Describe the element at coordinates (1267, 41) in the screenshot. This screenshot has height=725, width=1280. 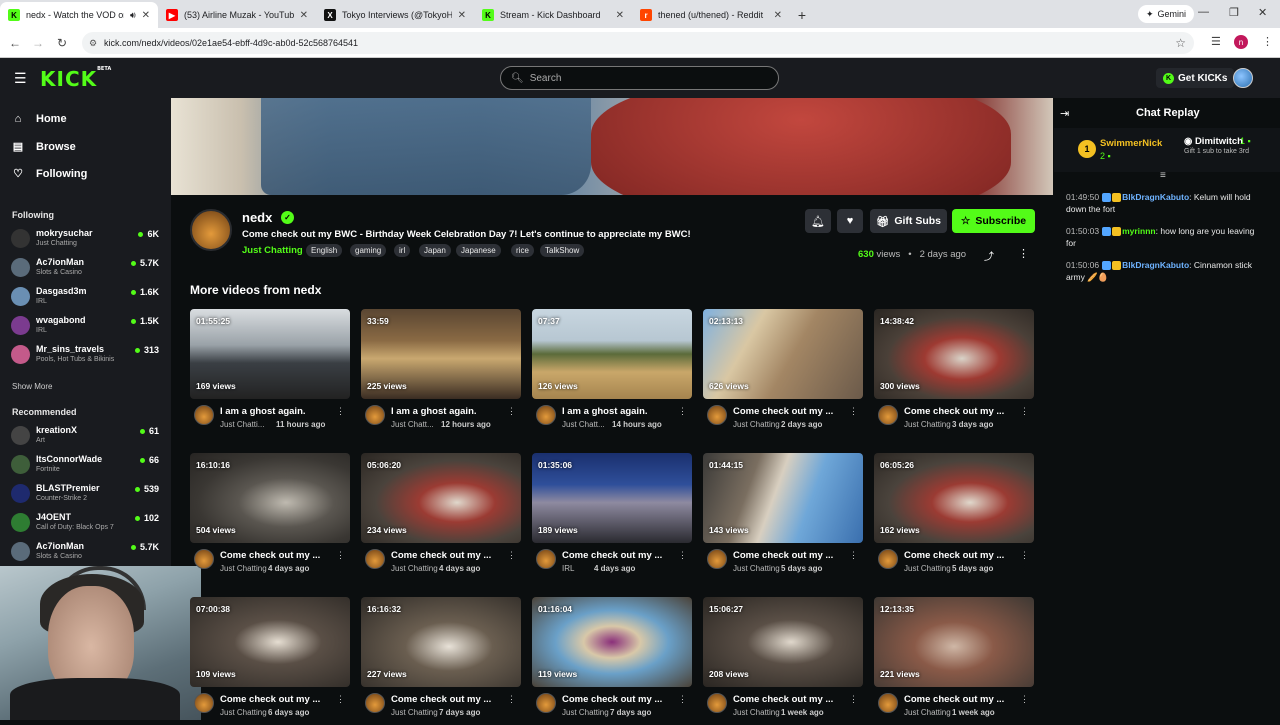
I see `browser-menu-icon: ⋮` at that location.